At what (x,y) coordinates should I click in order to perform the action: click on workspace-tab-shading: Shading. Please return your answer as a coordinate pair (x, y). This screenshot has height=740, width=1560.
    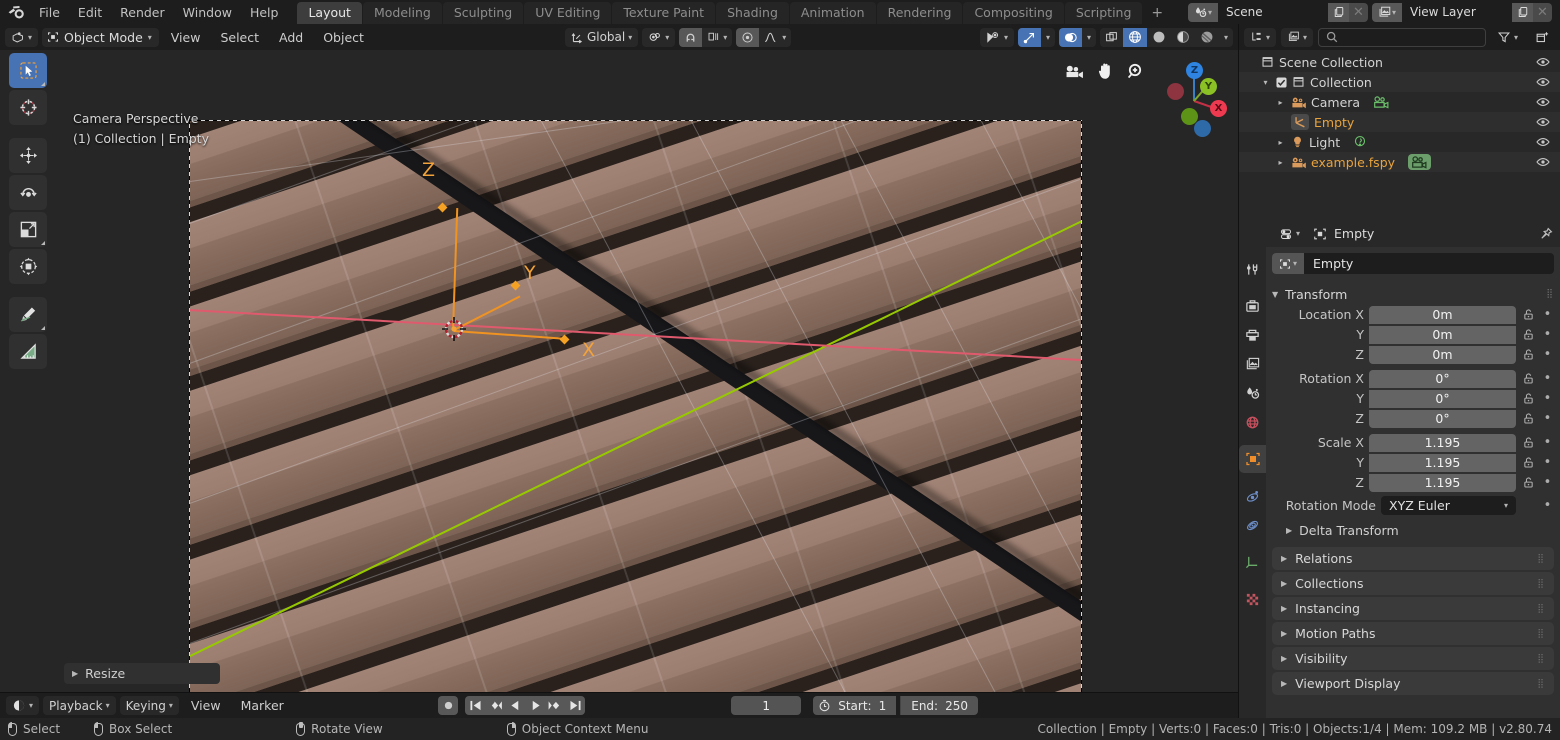
    Looking at the image, I should click on (752, 13).